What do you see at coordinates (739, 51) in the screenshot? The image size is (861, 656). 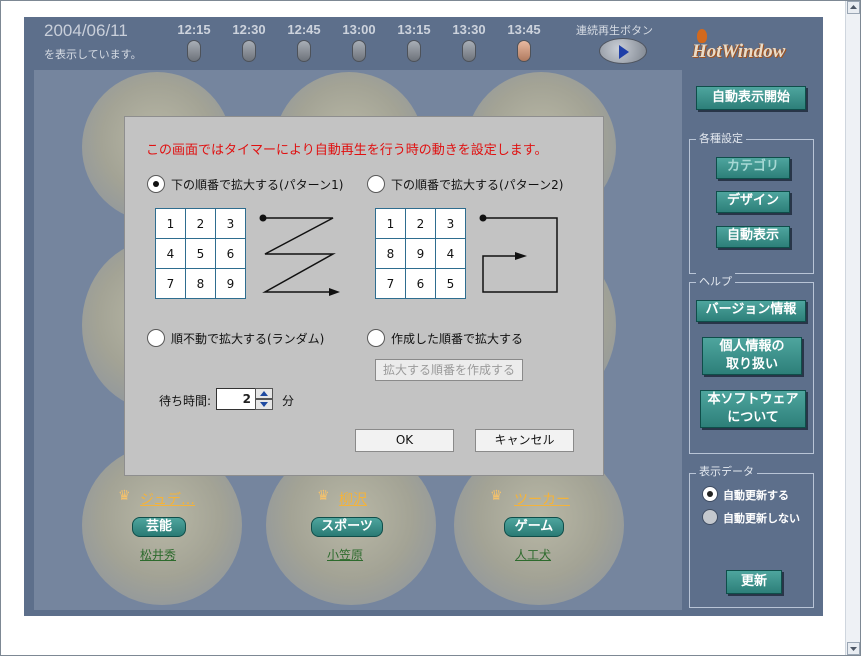 I see `hotwindow-logo: HotWindow` at bounding box center [739, 51].